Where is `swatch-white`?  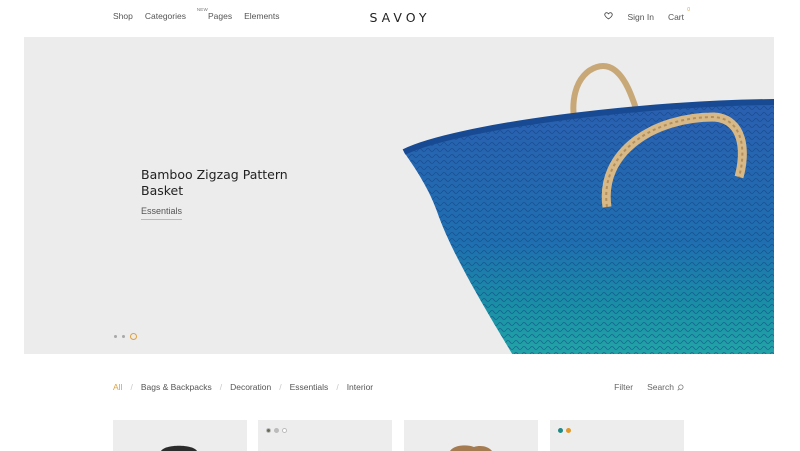
swatch-white is located at coordinates (284, 430).